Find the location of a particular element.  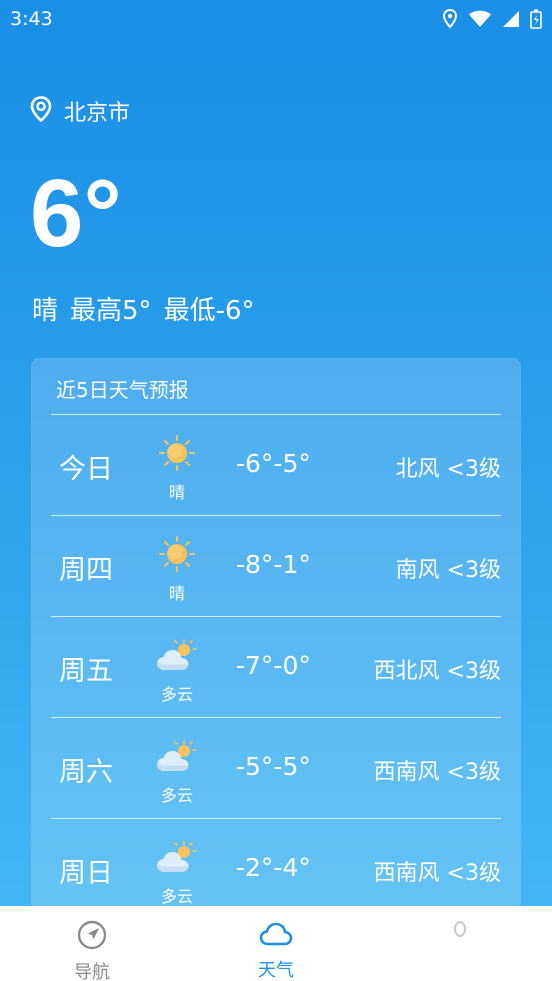

forecast-temp-range: -2°-4° is located at coordinates (273, 867).